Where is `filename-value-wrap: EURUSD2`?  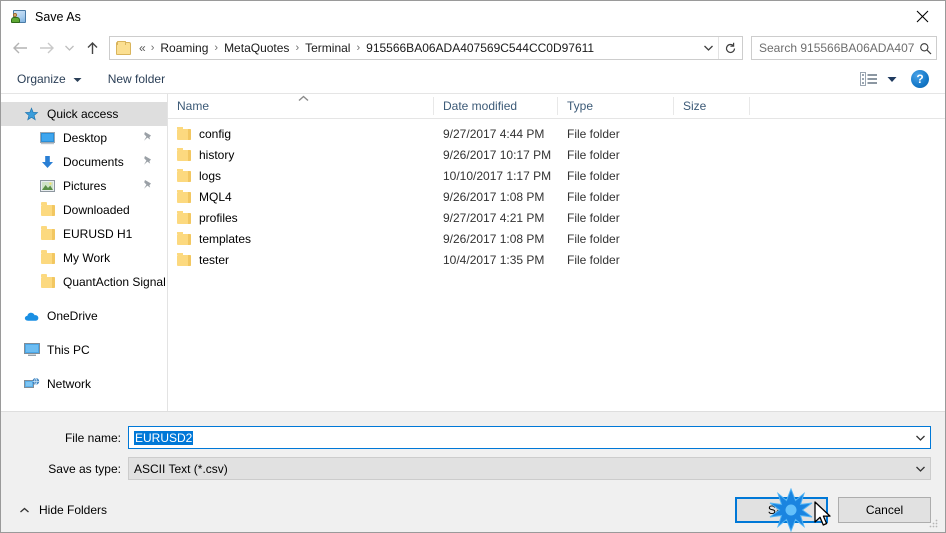 filename-value-wrap: EURUSD2 is located at coordinates (520, 437).